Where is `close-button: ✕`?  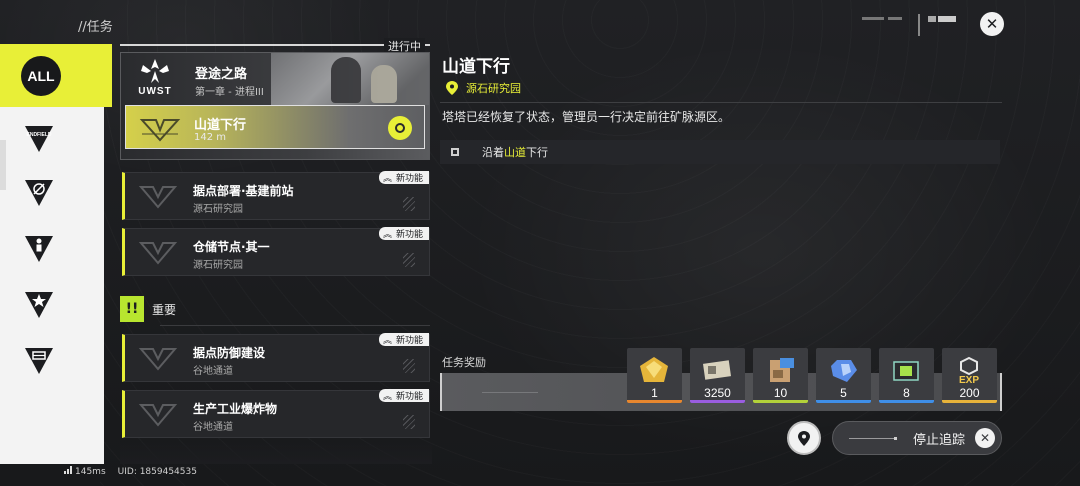
close-button: ✕ is located at coordinates (992, 24).